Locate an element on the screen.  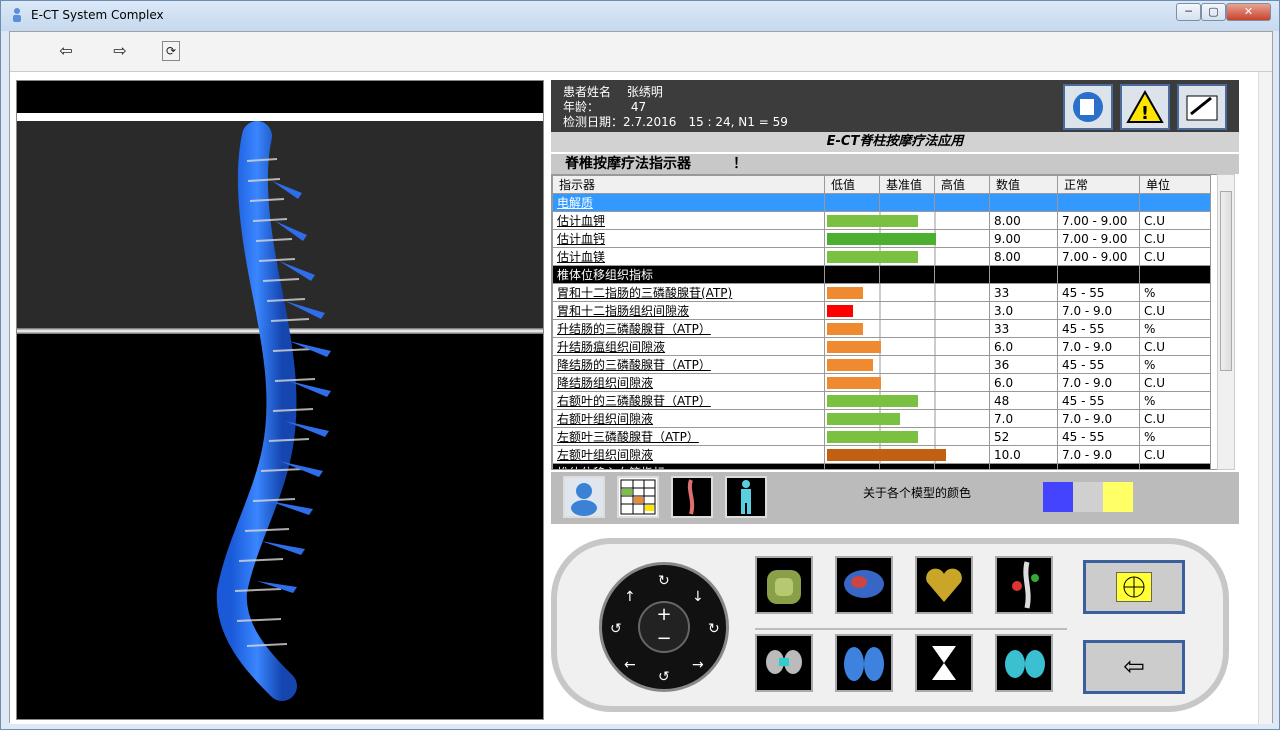
forward-icon: ⇨ is located at coordinates (120, 51).